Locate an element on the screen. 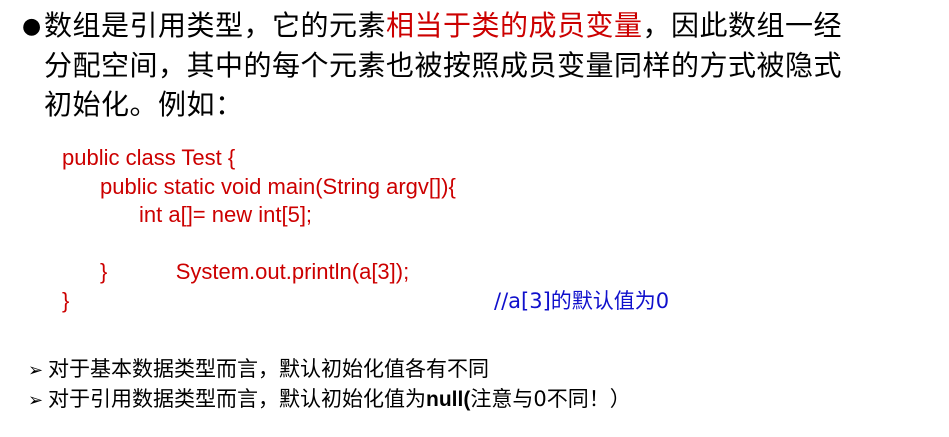 This screenshot has width=949, height=437. intro-text-part2: ，因此数组一经 is located at coordinates (742, 25).